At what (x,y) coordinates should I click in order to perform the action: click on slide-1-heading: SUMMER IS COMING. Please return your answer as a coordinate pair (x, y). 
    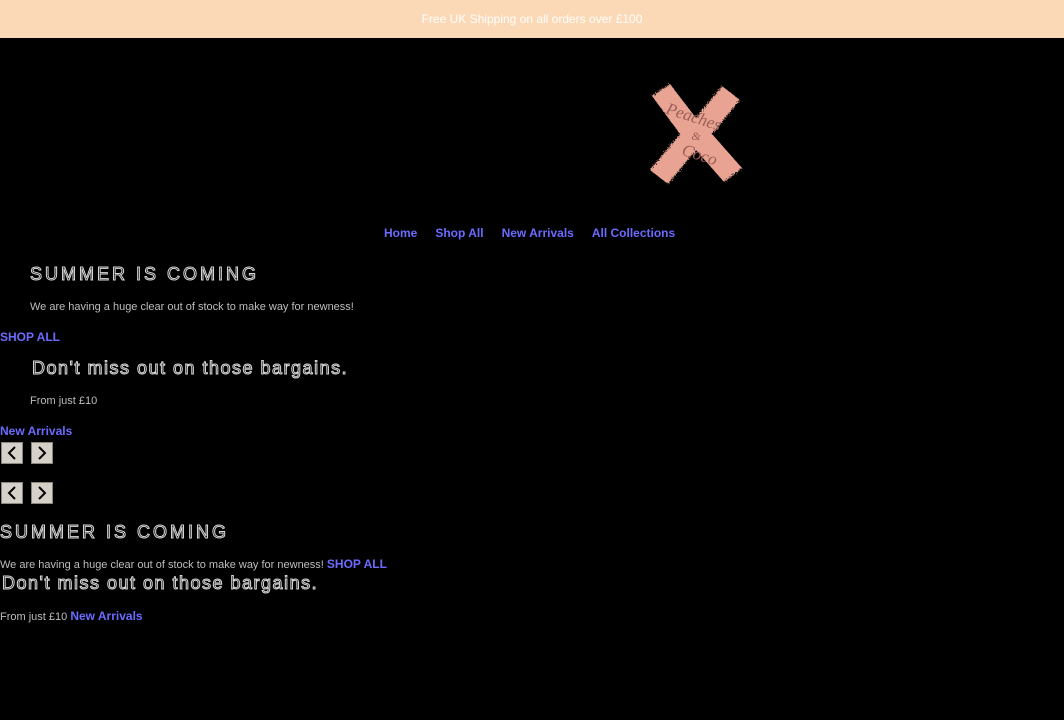
    Looking at the image, I should click on (144, 274).